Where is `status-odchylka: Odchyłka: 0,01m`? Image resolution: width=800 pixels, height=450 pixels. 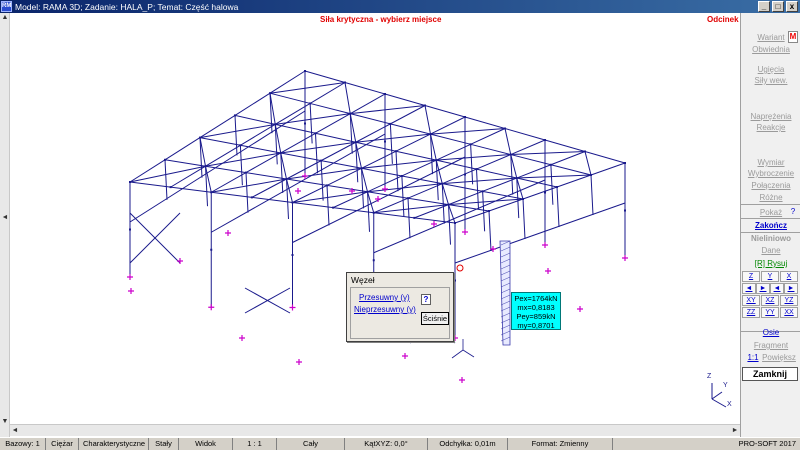 status-odchylka: Odchyłka: 0,01m is located at coordinates (468, 444).